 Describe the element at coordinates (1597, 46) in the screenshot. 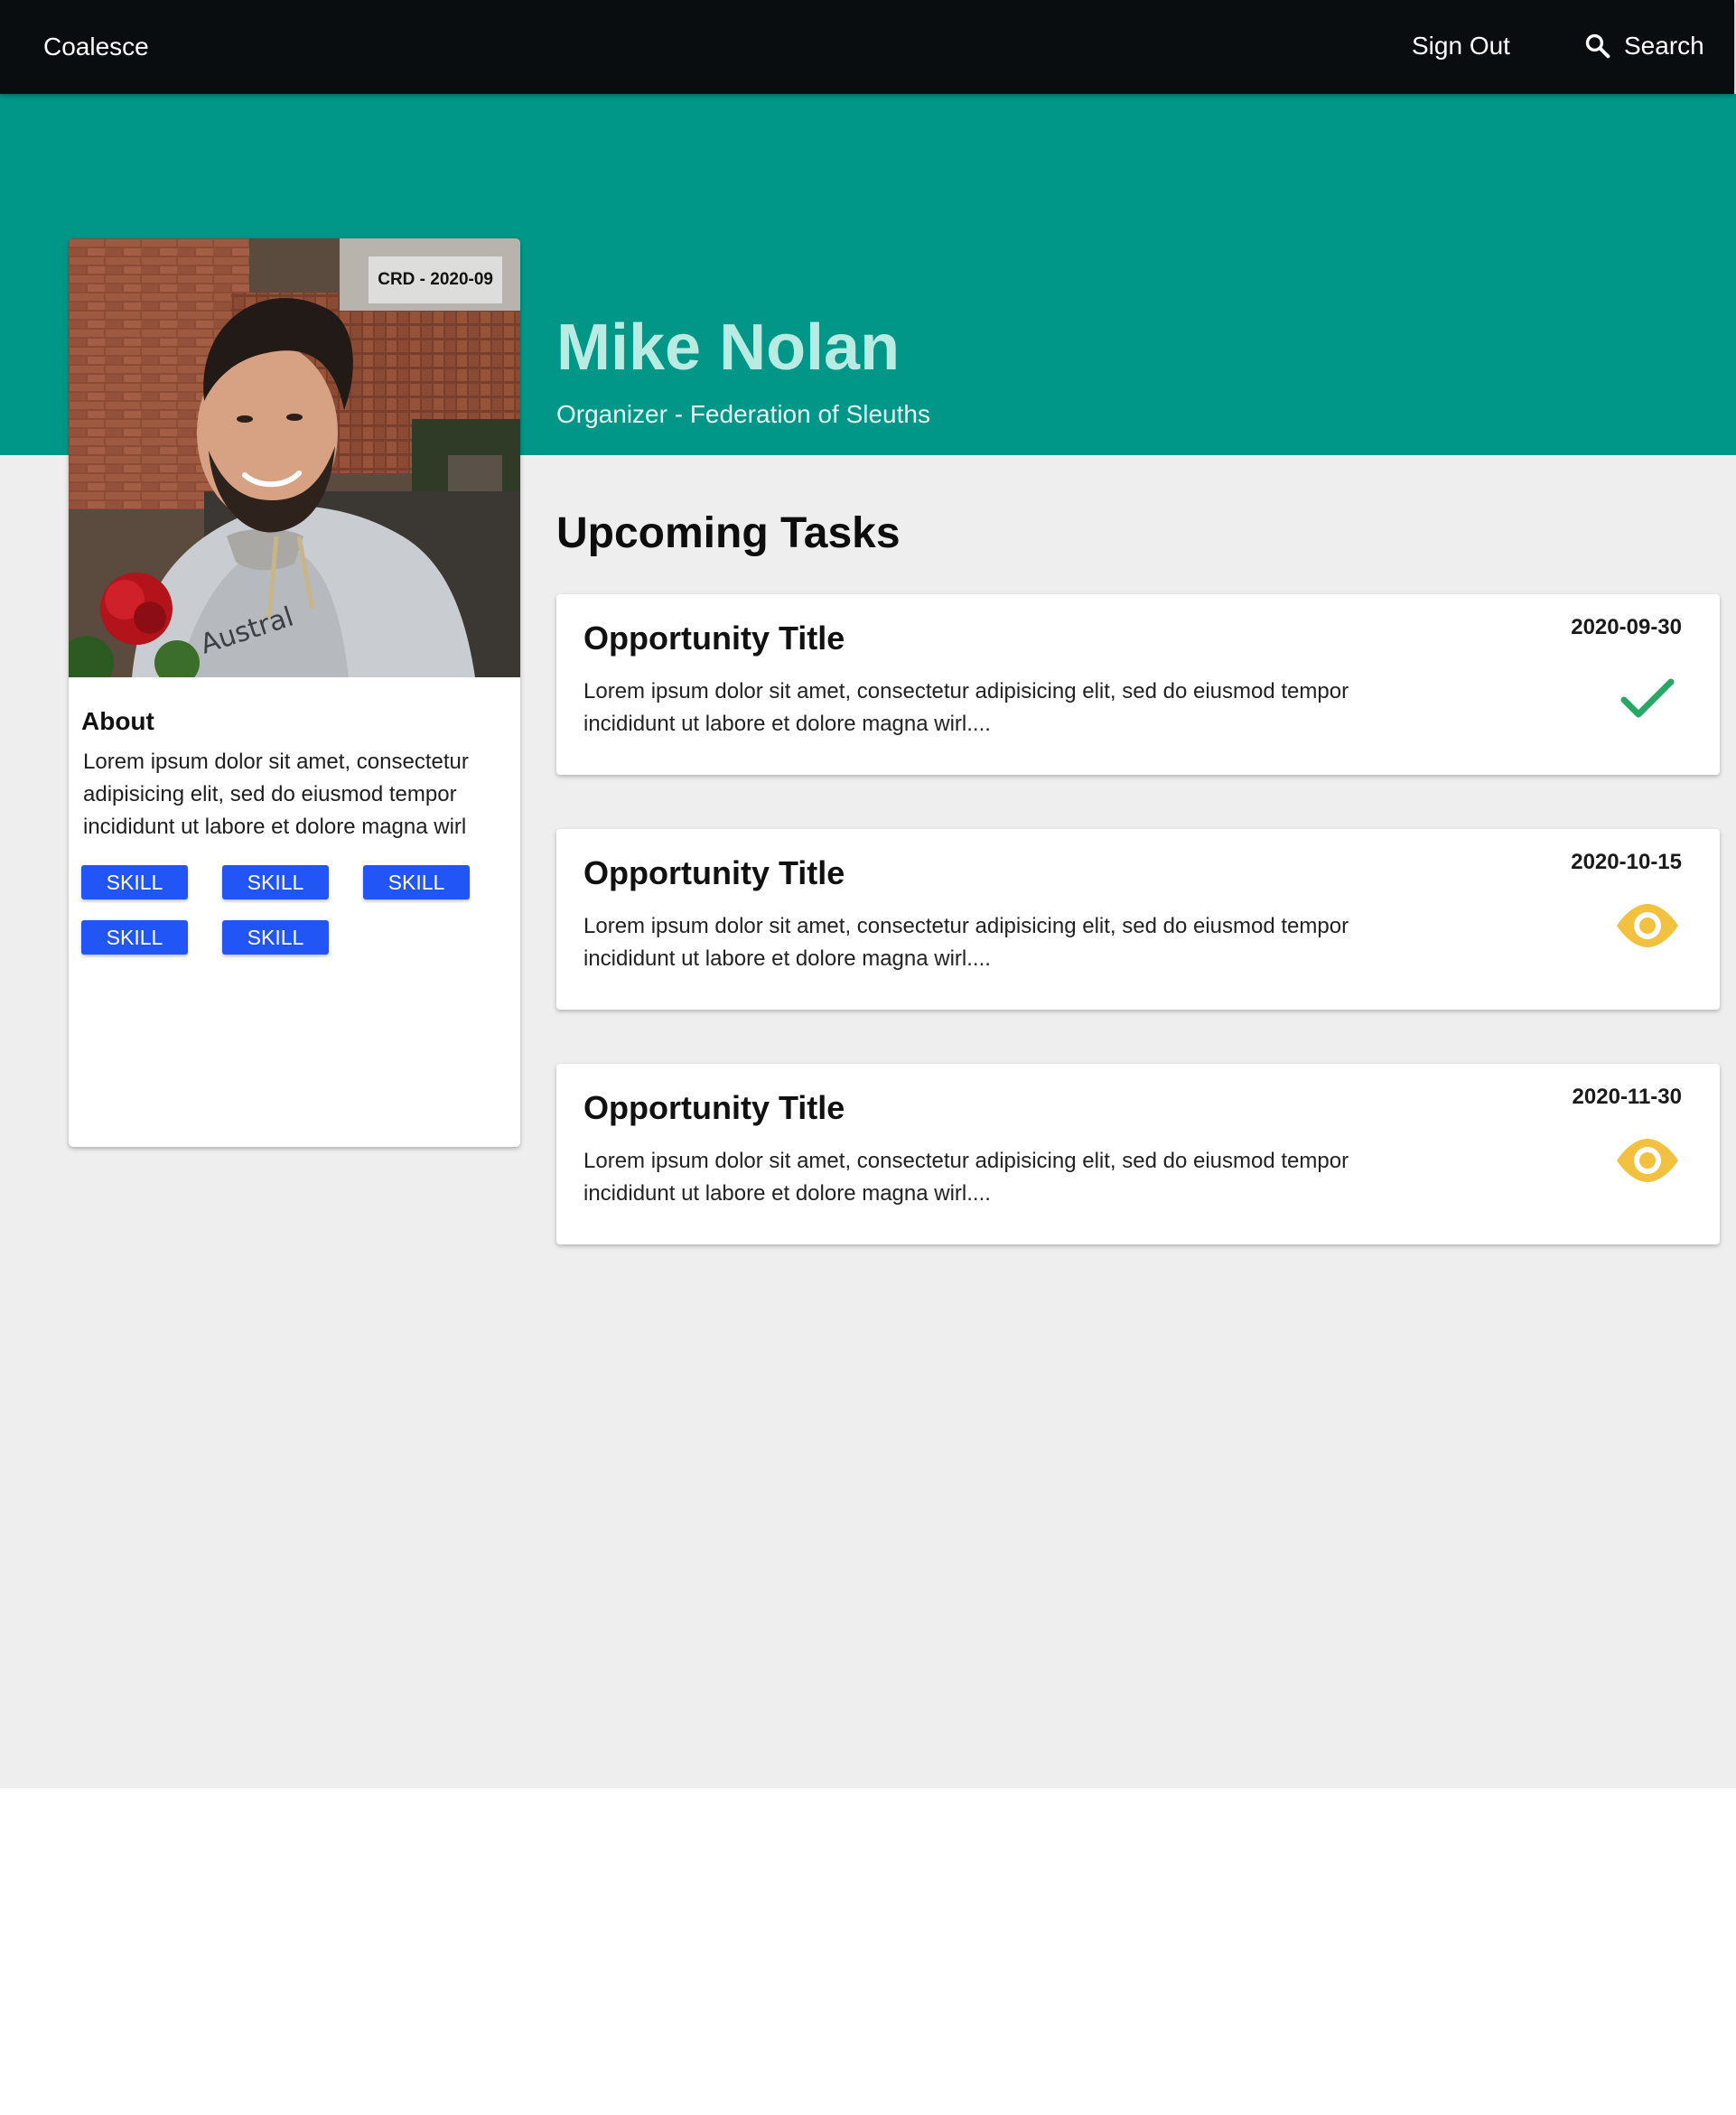

I see `search-icon` at that location.